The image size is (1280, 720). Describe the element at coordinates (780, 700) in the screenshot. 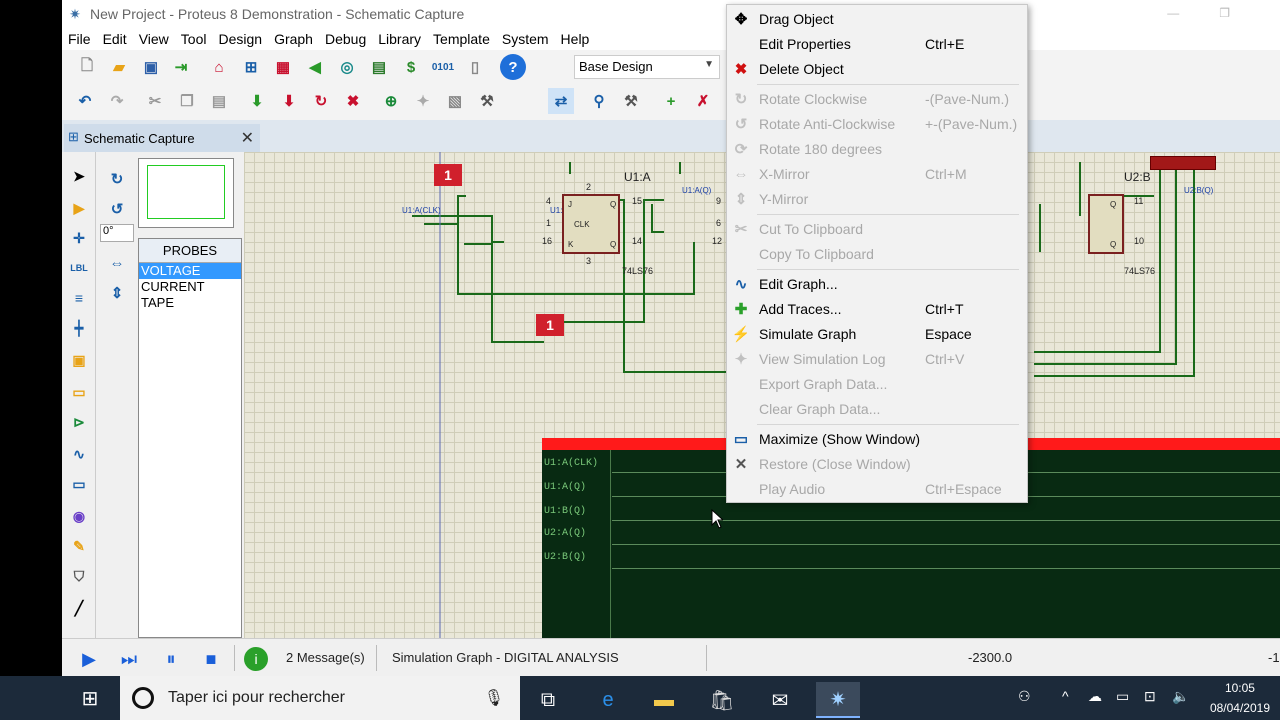

I see `mail-icon: ✉` at that location.